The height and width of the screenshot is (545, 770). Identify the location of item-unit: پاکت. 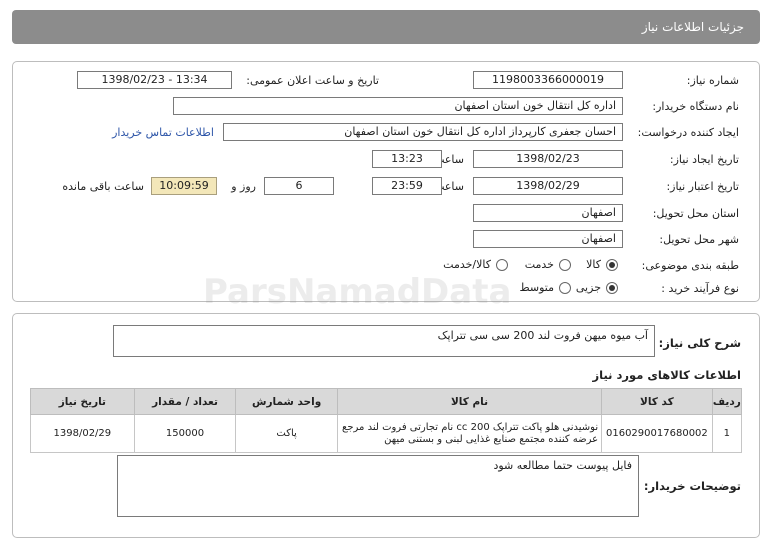
(286, 433).